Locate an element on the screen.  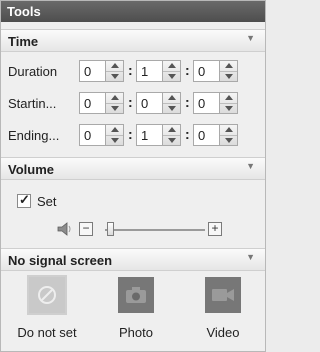
volume-slider-row: − + is located at coordinates (133, 230).